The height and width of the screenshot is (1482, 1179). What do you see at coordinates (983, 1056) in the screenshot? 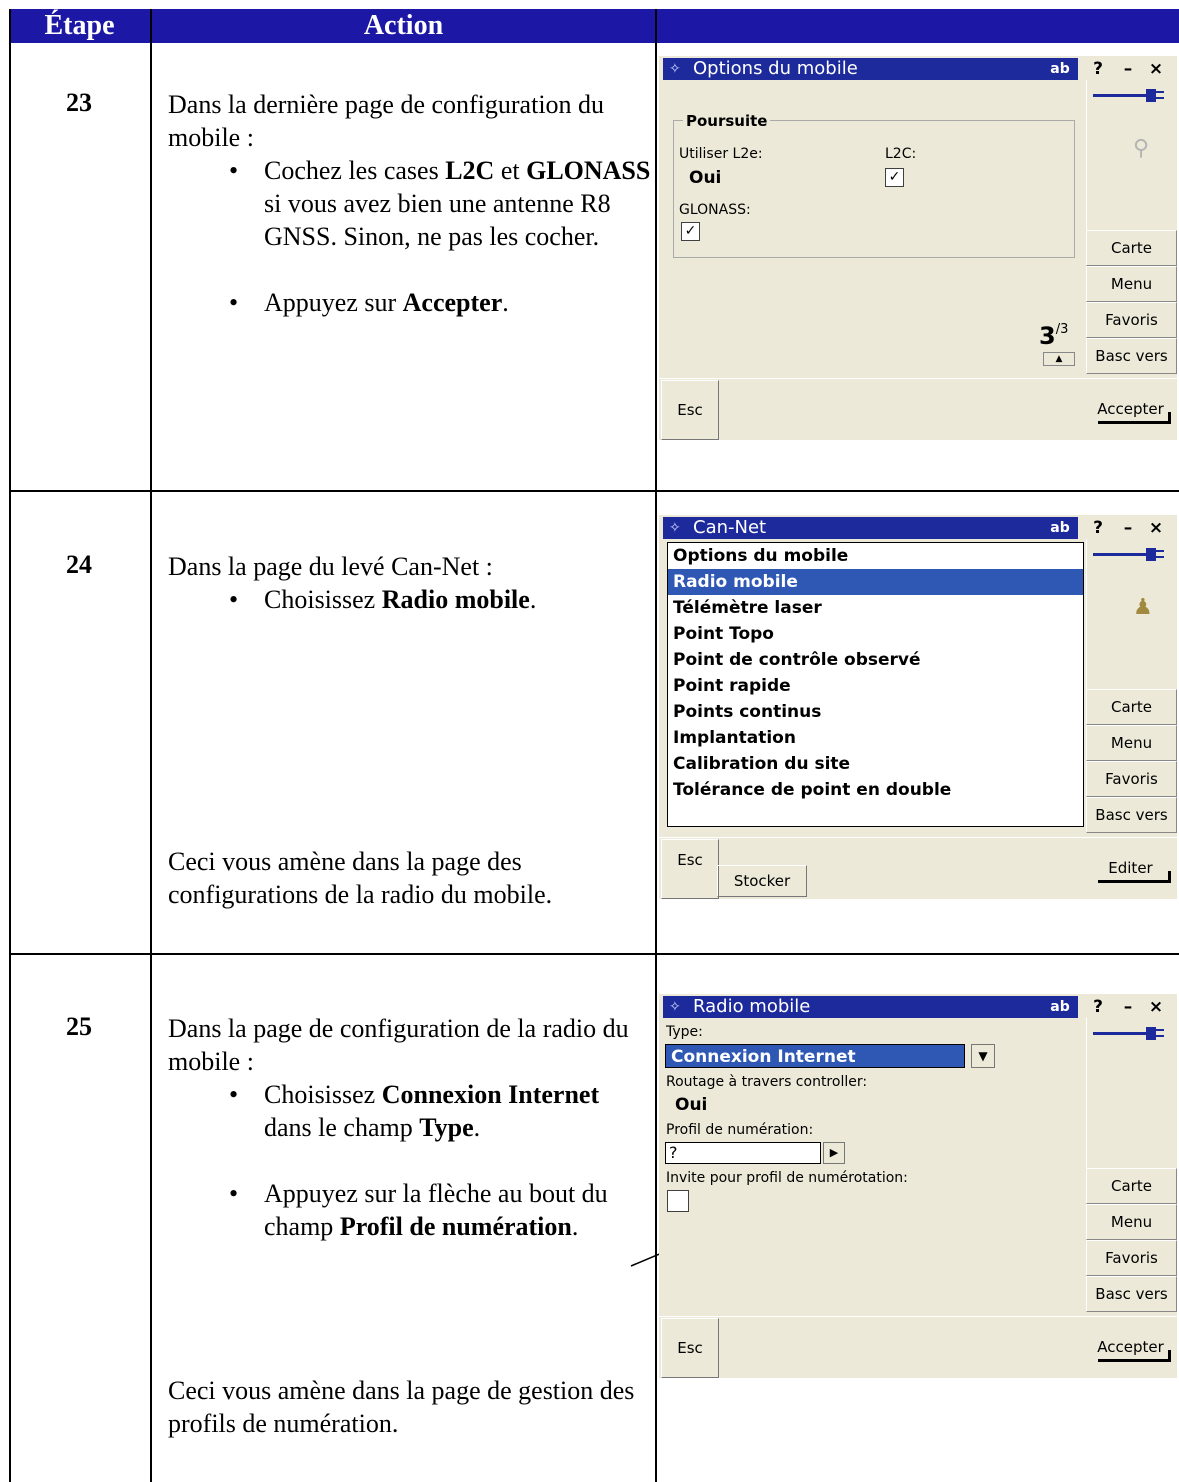
I see `chevron-down-icon: ▼` at bounding box center [983, 1056].